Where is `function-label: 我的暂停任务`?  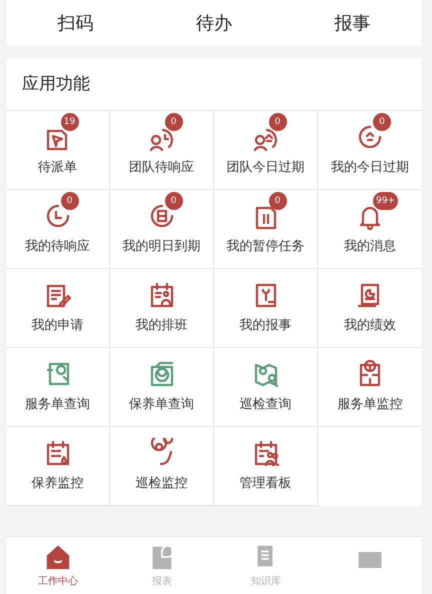
function-label: 我的暂停任务 is located at coordinates (265, 247).